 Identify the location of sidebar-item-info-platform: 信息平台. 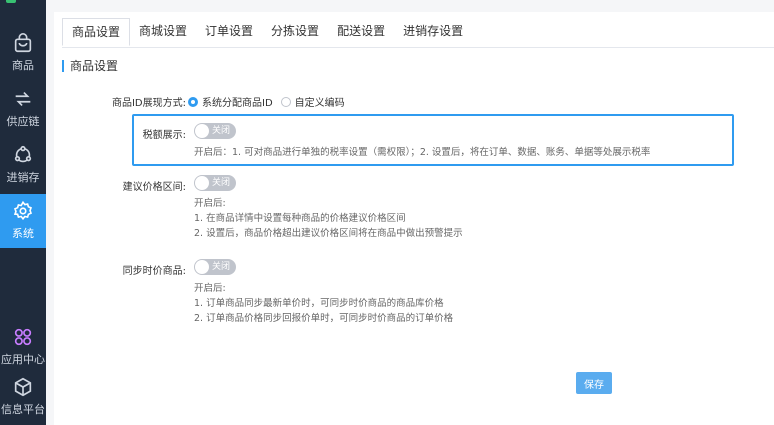
(23, 397).